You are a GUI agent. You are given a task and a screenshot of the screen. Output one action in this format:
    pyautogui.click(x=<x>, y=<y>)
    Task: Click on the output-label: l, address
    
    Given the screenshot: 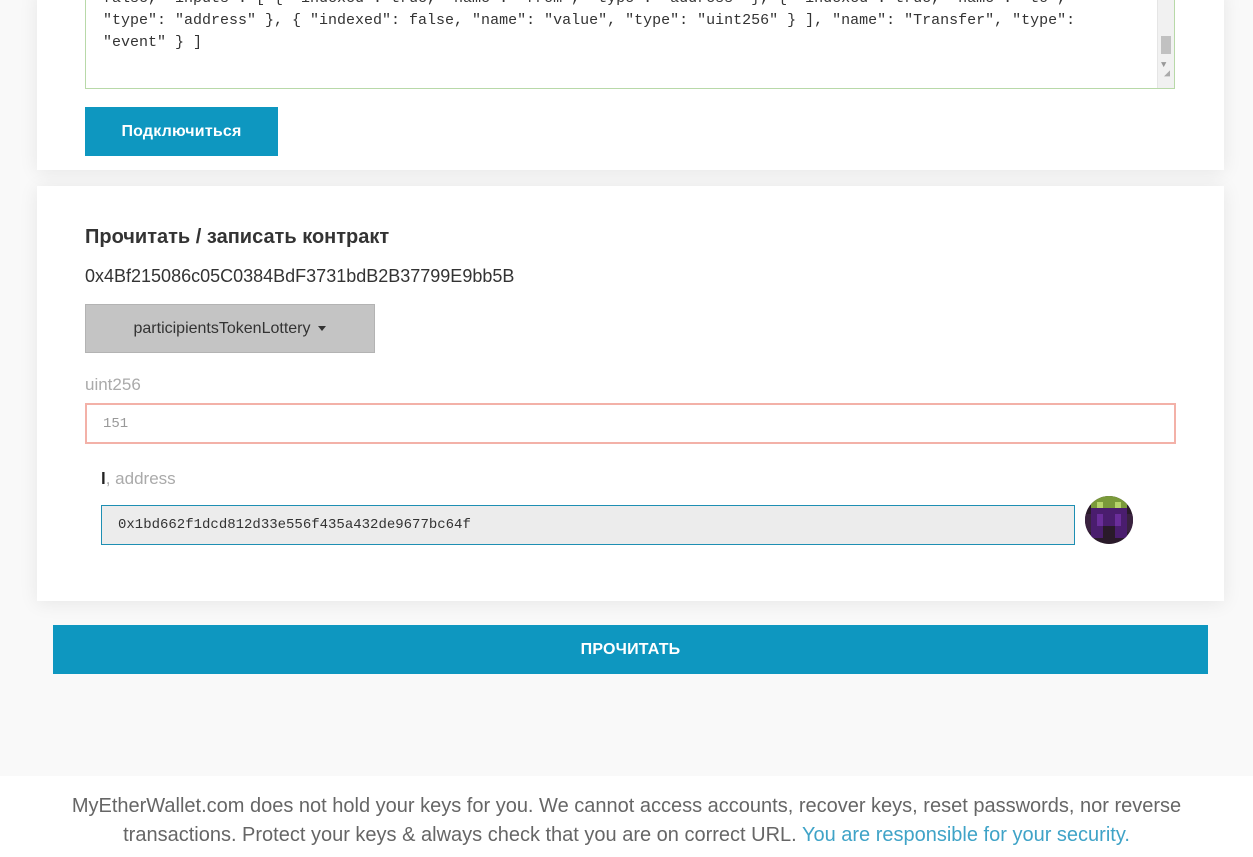 What is the action you would take?
    pyautogui.click(x=138, y=479)
    